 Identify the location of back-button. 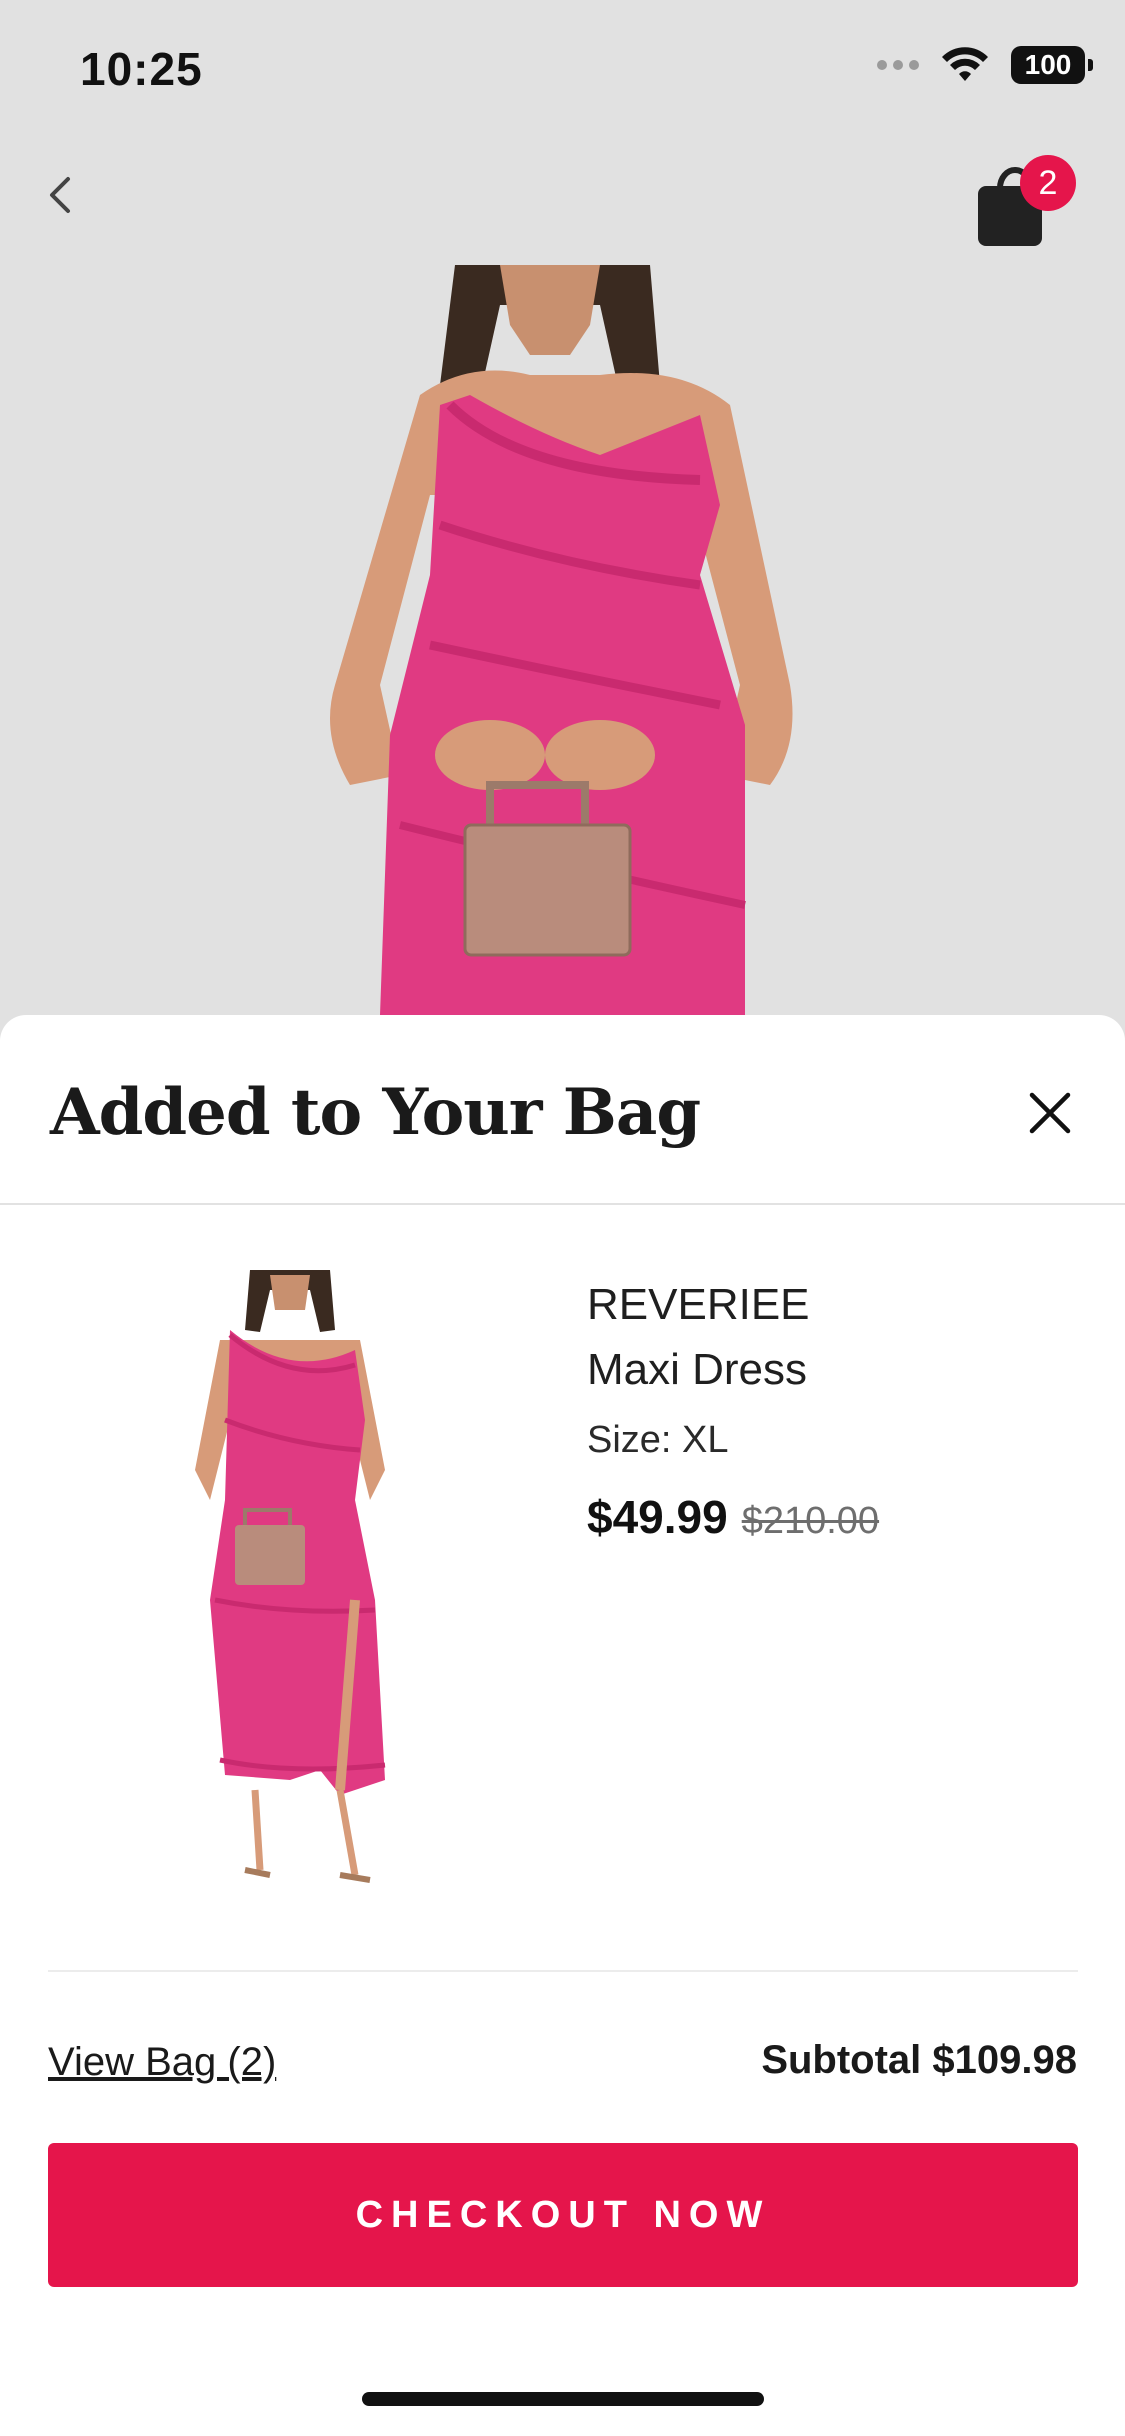
(60, 195).